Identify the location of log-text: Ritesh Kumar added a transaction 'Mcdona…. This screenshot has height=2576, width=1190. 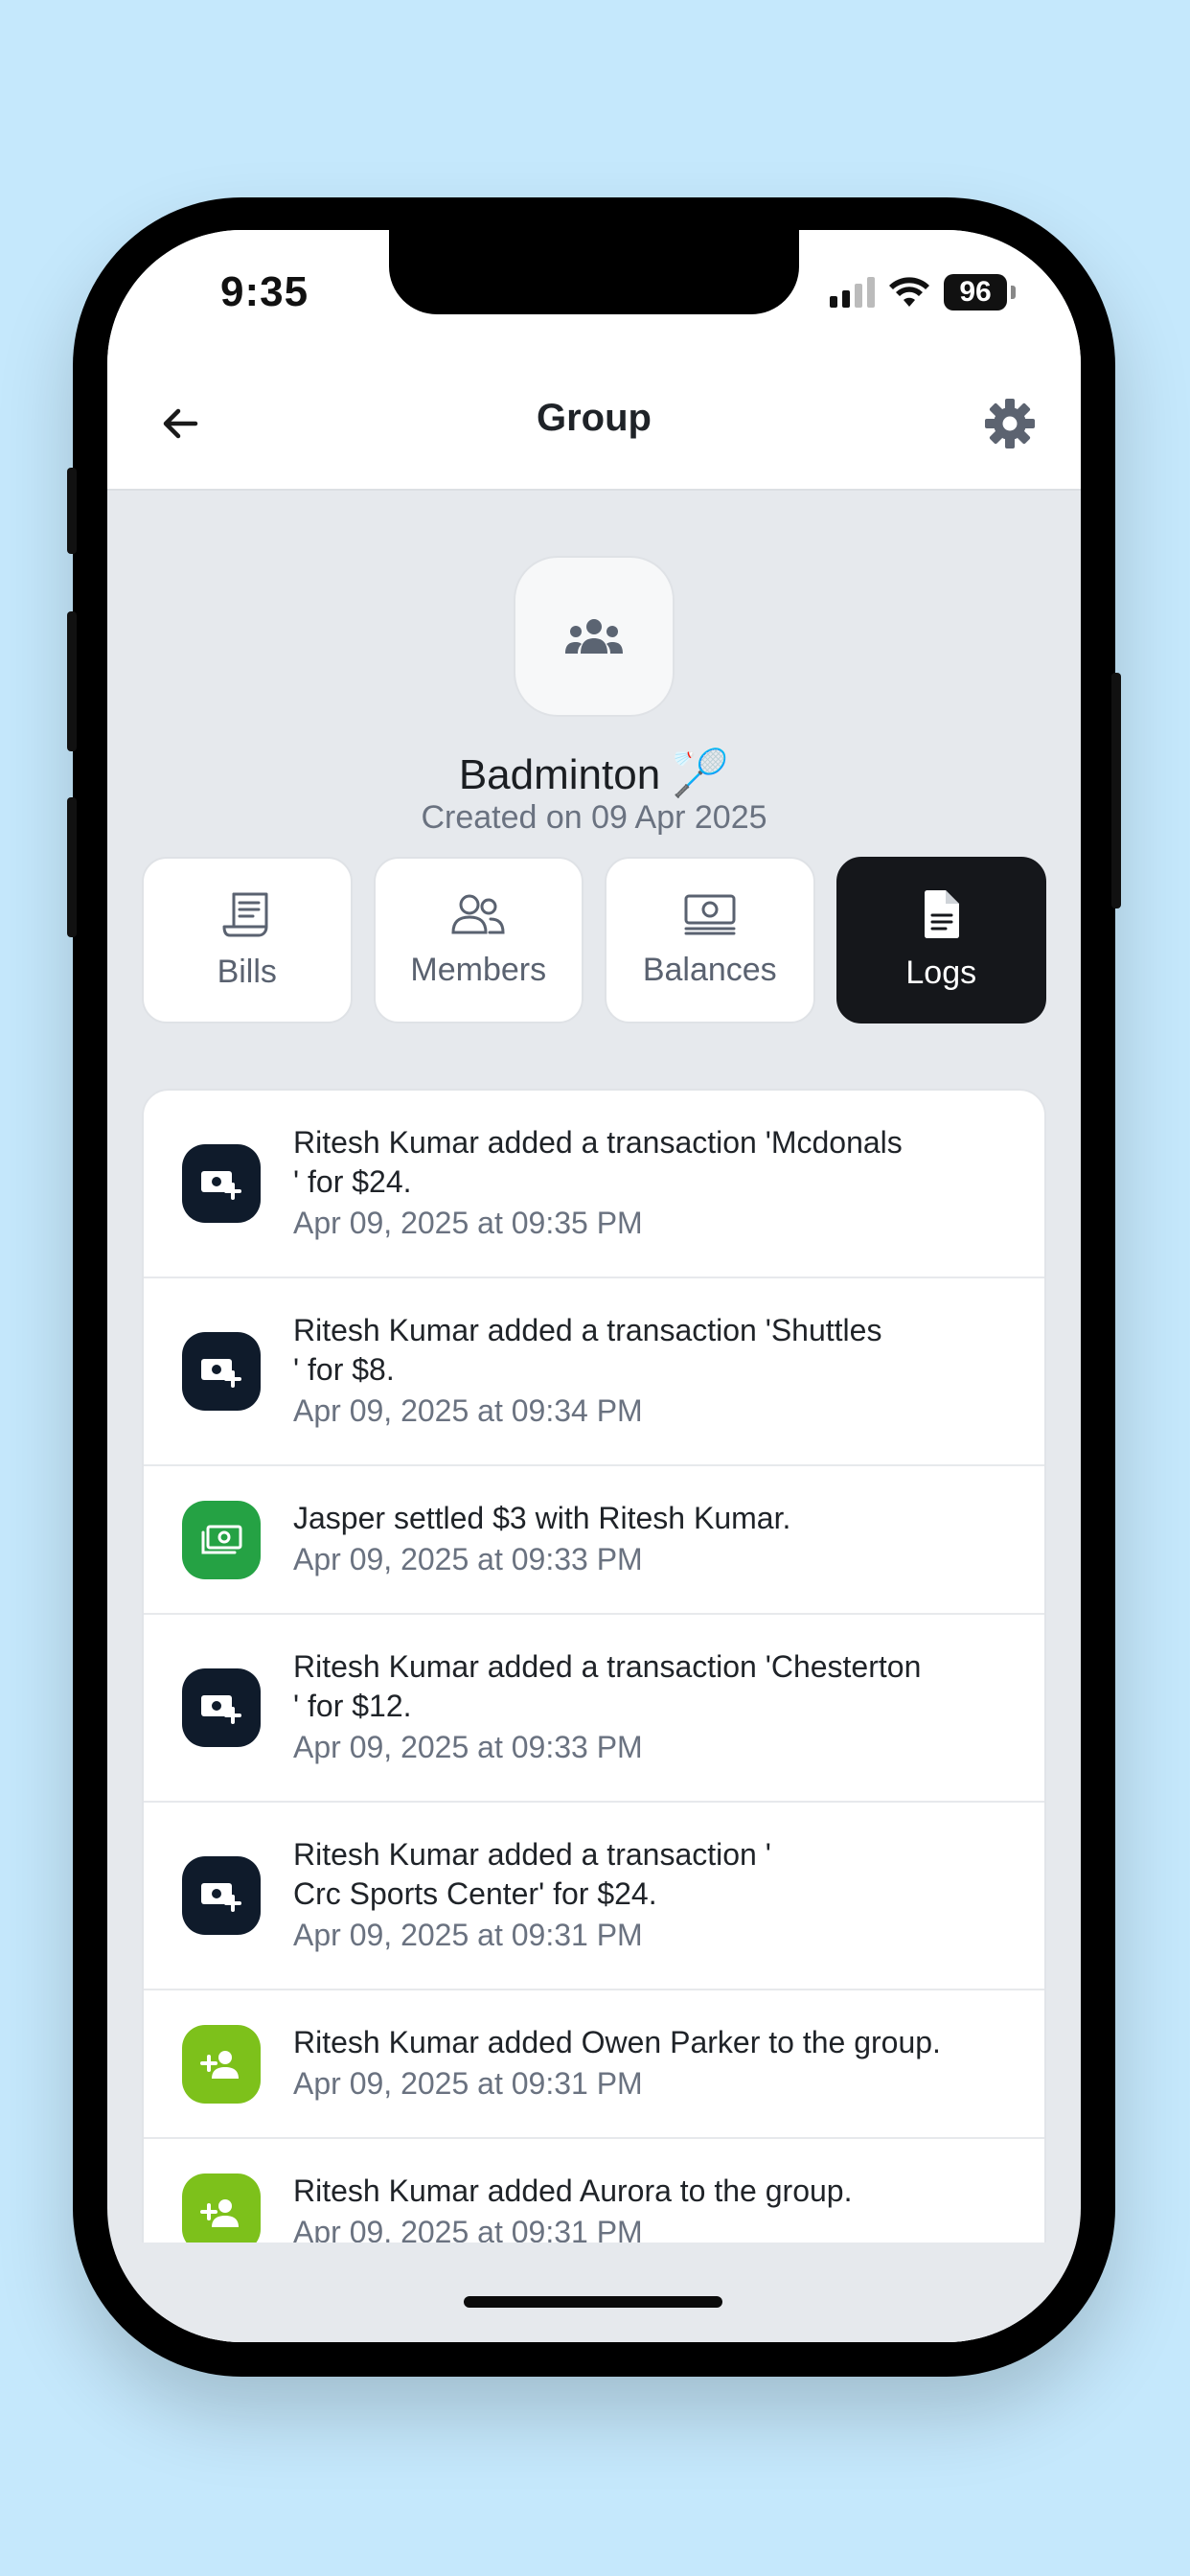
(652, 1183).